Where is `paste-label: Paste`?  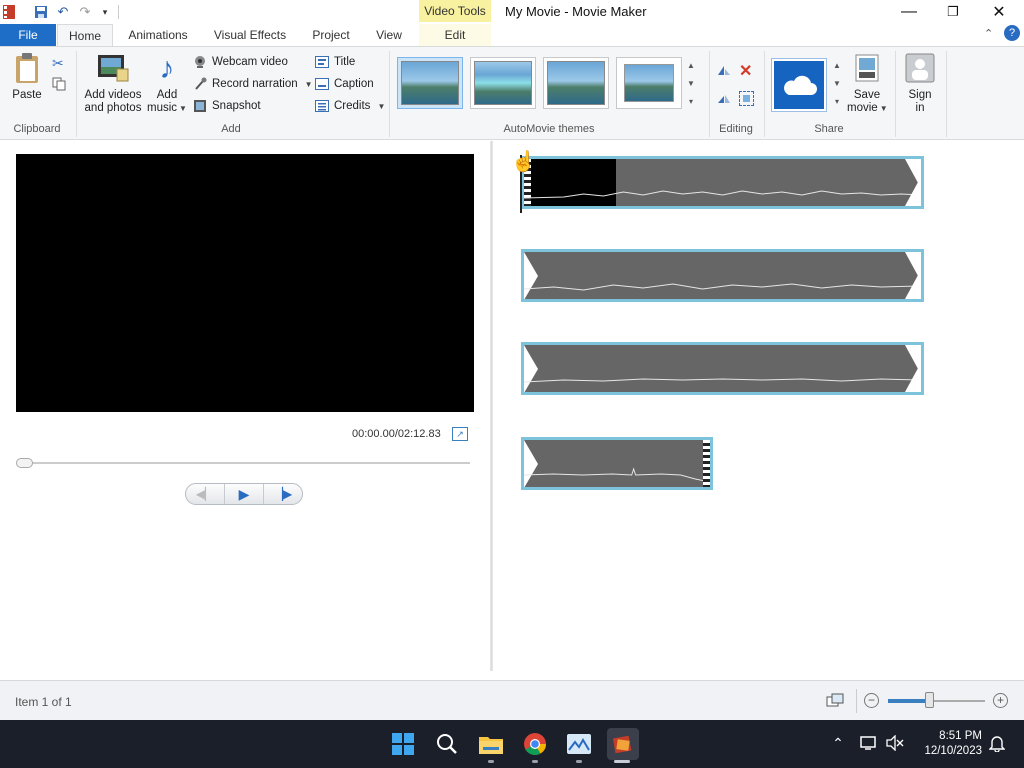 paste-label: Paste is located at coordinates (27, 95).